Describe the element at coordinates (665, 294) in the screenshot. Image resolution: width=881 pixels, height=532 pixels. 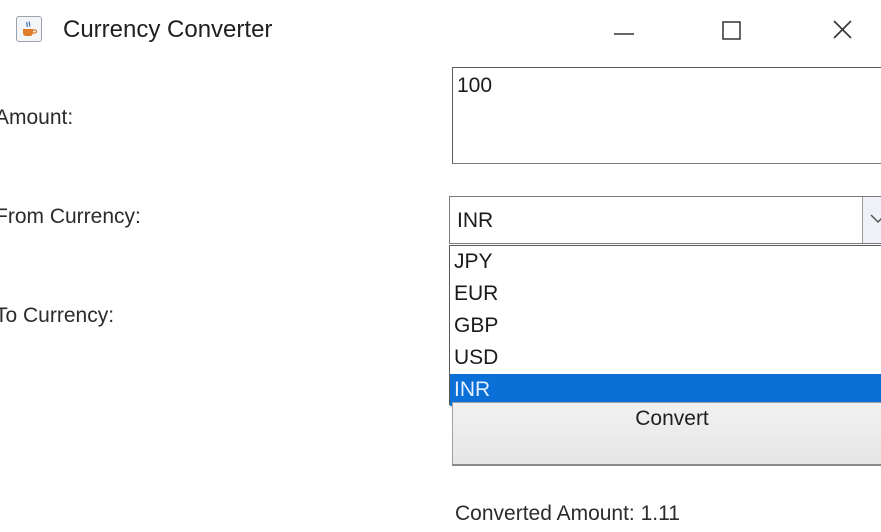
I see `dropdown-option-eur: EUR` at that location.